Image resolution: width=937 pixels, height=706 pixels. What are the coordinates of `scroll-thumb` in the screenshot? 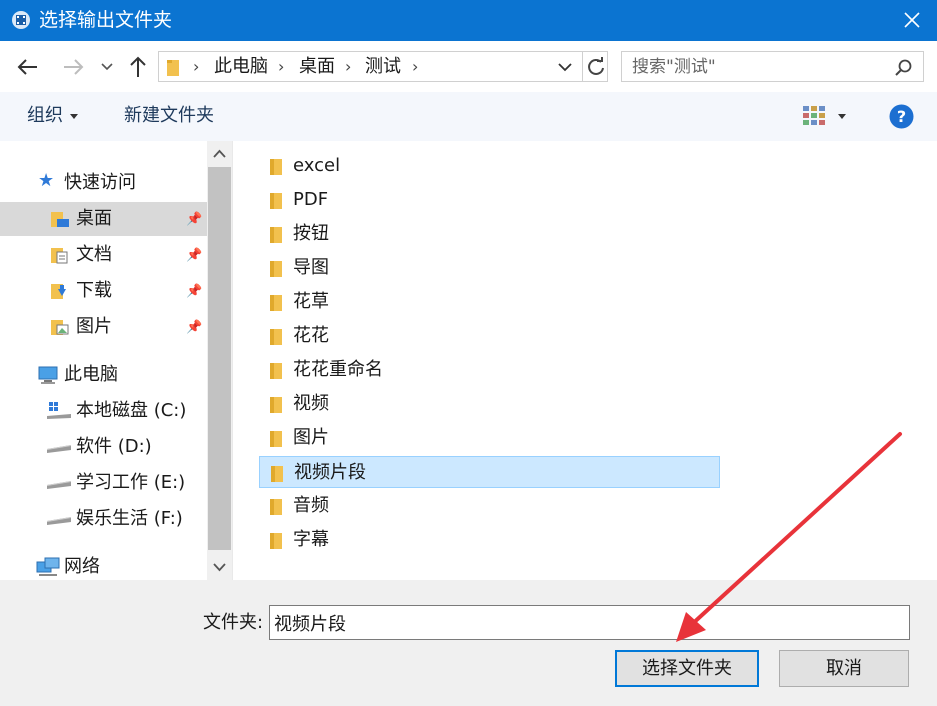 It's located at (219, 358).